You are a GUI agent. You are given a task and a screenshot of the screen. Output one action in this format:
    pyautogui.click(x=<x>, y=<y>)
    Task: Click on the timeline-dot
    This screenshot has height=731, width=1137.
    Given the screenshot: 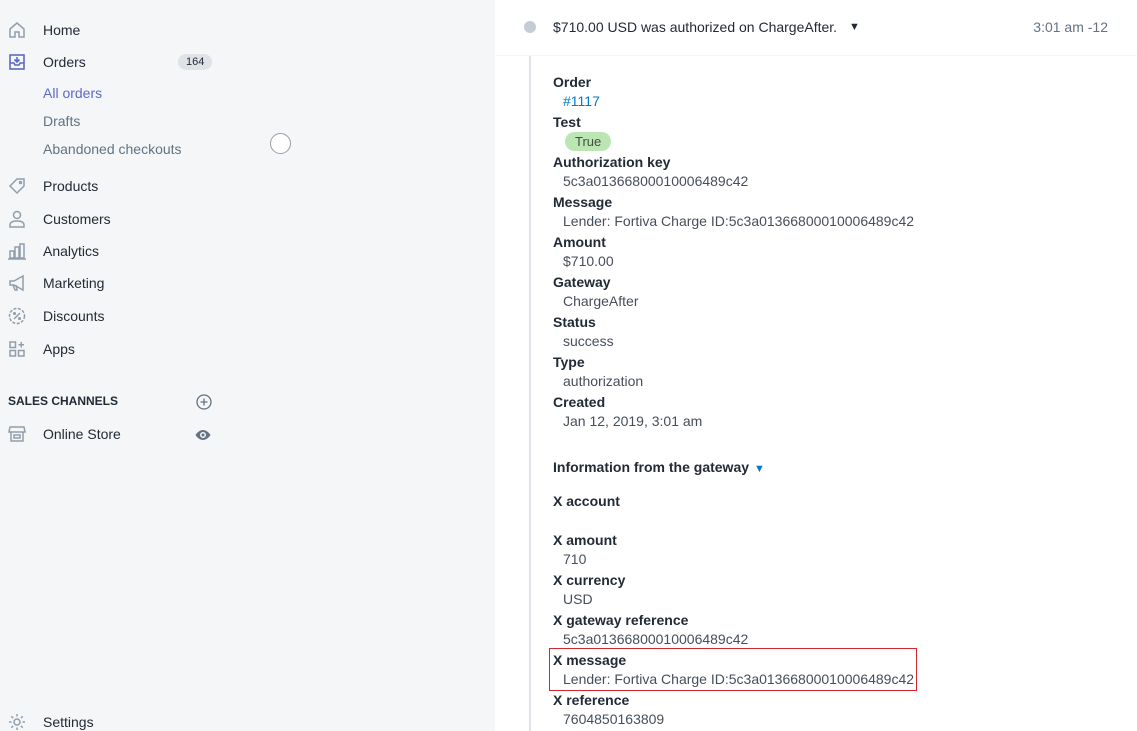 What is the action you would take?
    pyautogui.click(x=530, y=27)
    